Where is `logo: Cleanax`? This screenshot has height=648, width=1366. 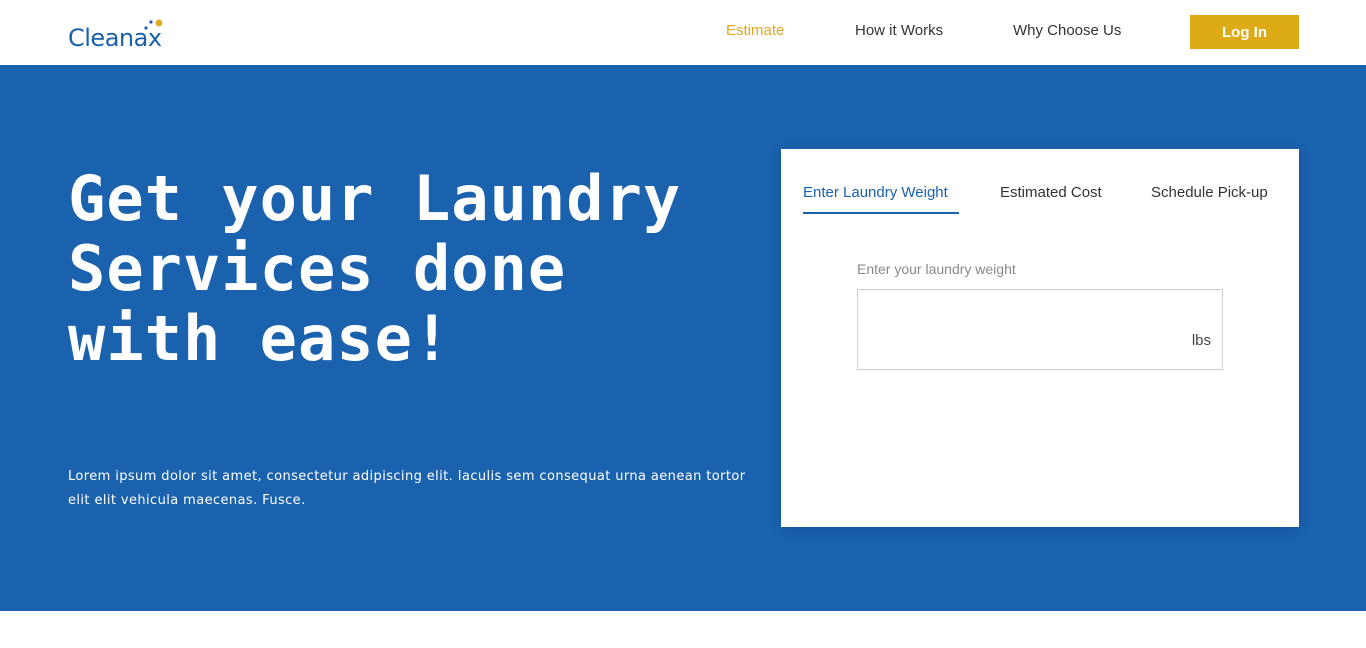
logo: Cleanax is located at coordinates (115, 34).